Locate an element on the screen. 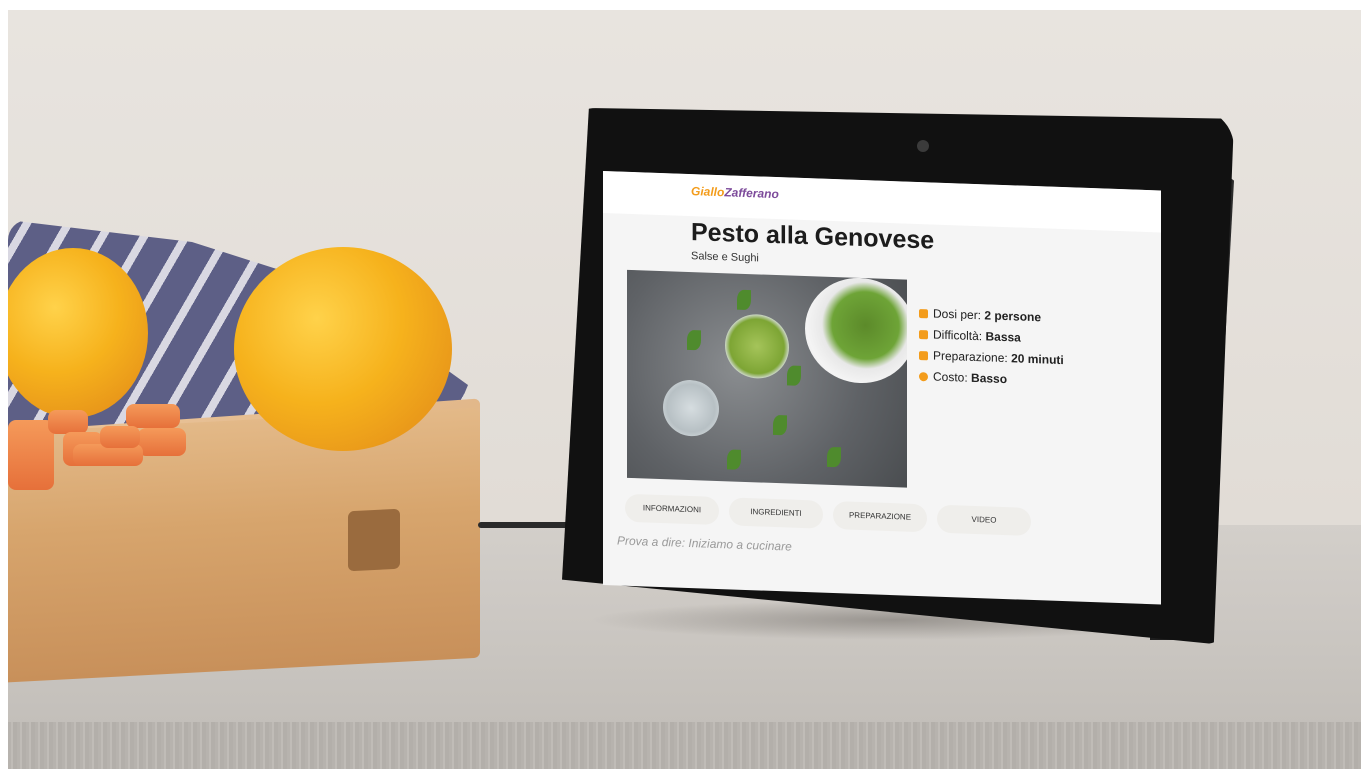 The height and width of the screenshot is (769, 1361). counter-edge is located at coordinates (684, 745).